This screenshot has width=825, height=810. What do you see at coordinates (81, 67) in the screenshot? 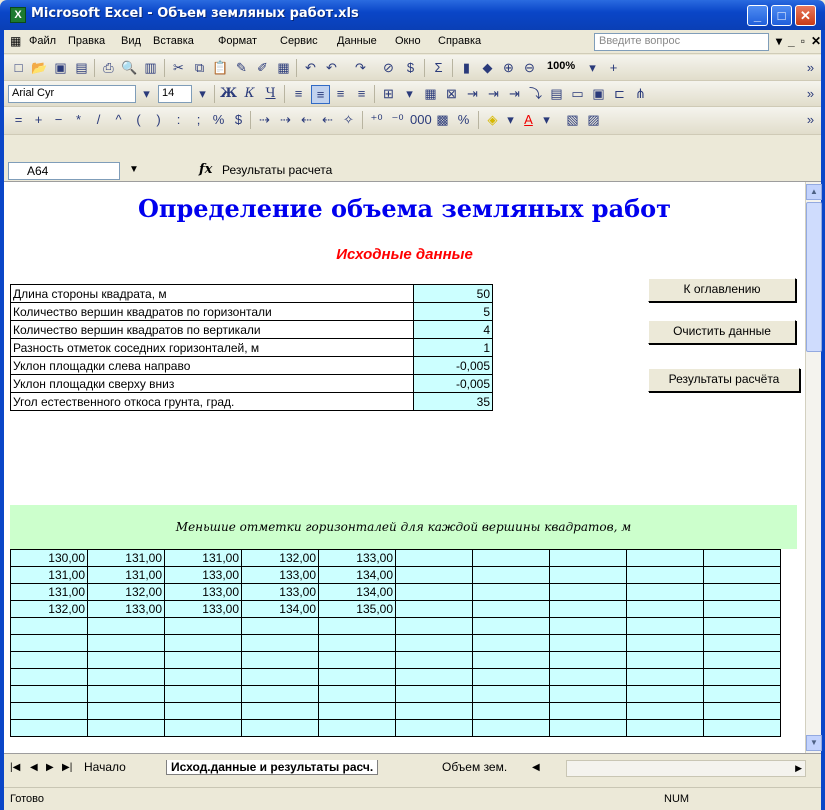
I see `permission-icon: ▤` at bounding box center [81, 67].